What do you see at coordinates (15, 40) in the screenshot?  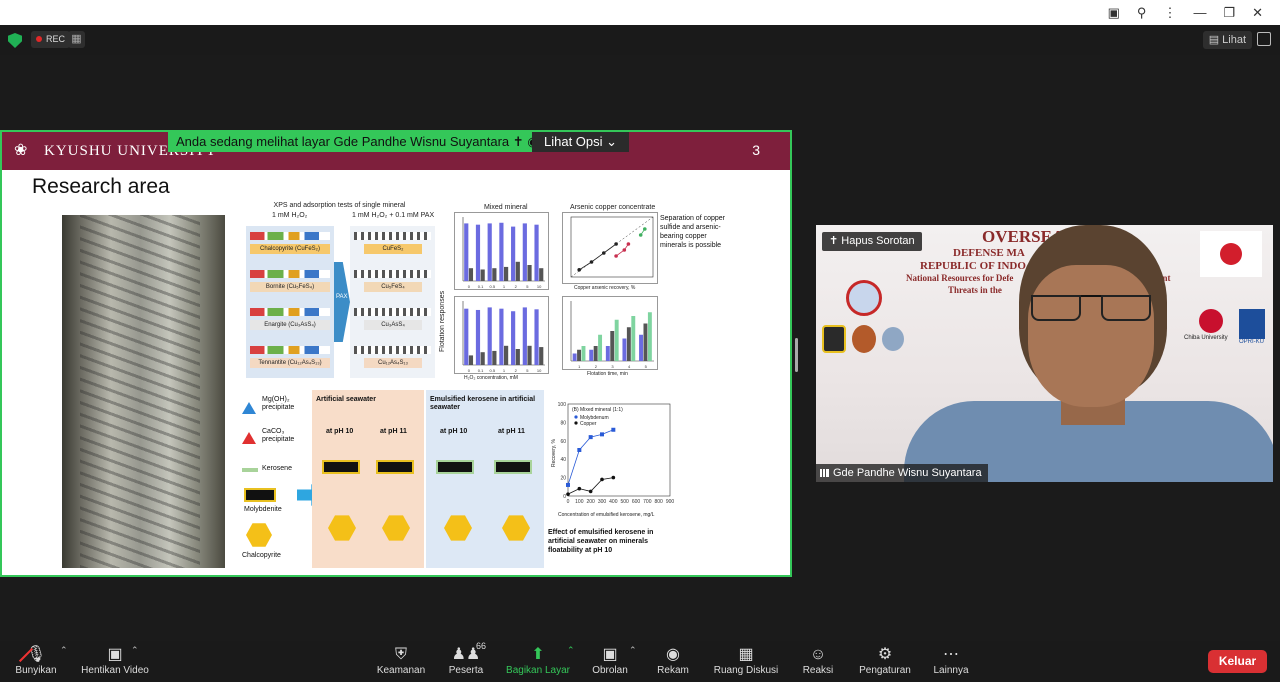 I see `security-shield-icon` at bounding box center [15, 40].